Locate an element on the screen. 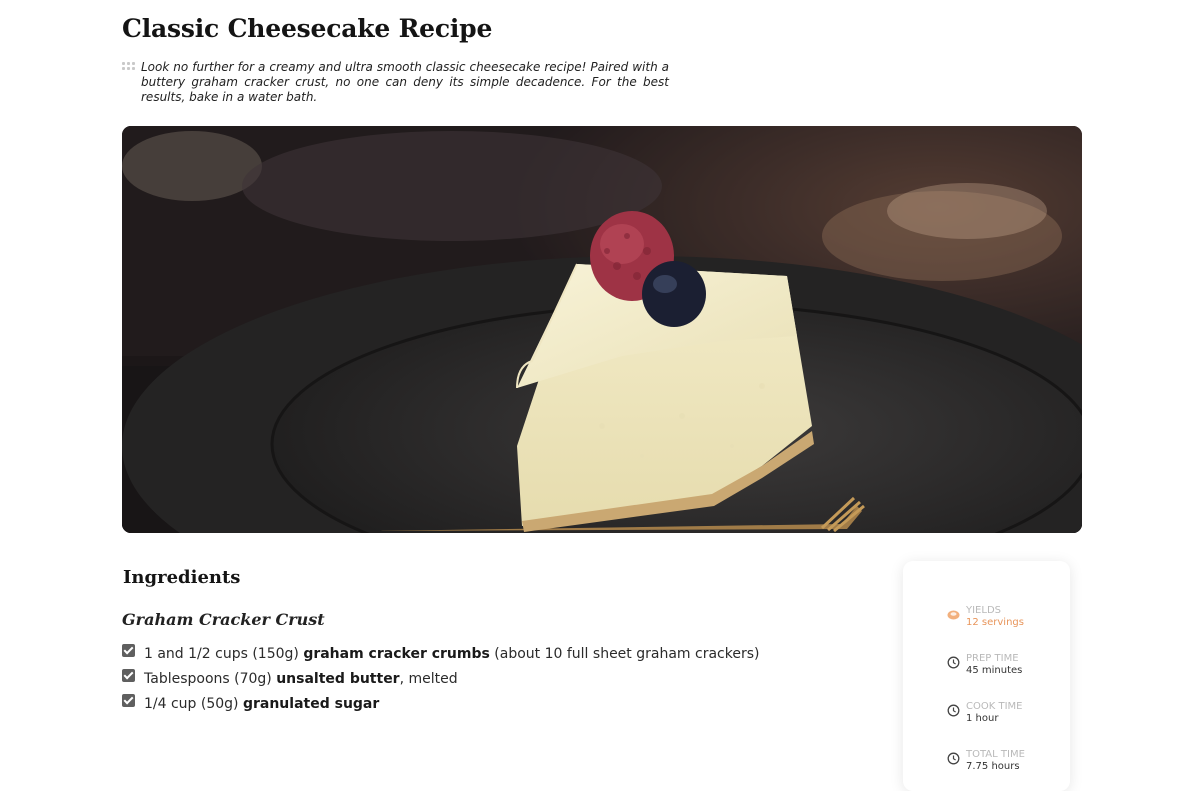 Image resolution: width=1199 pixels, height=791 pixels. cook-time-value: 1 hour is located at coordinates (982, 718).